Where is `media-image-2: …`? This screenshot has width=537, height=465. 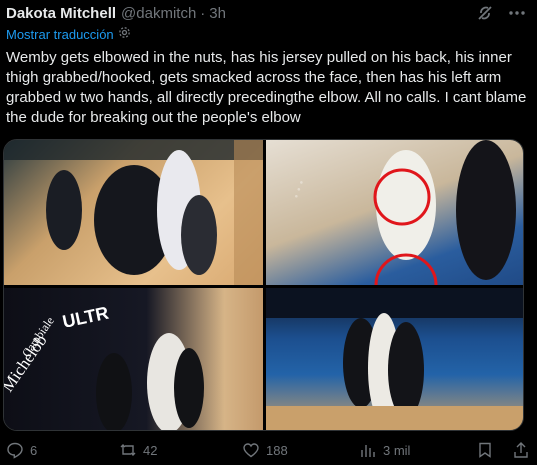 media-image-2: … is located at coordinates (394, 212).